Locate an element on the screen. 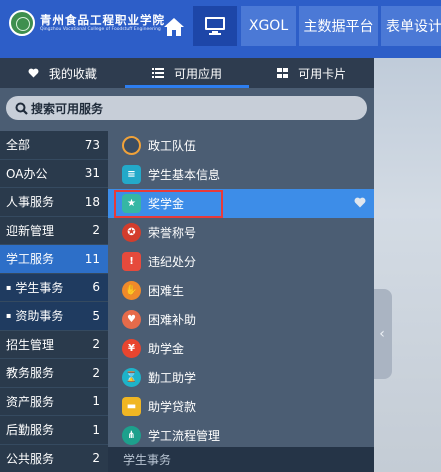  category-count: 5 is located at coordinates (96, 315).